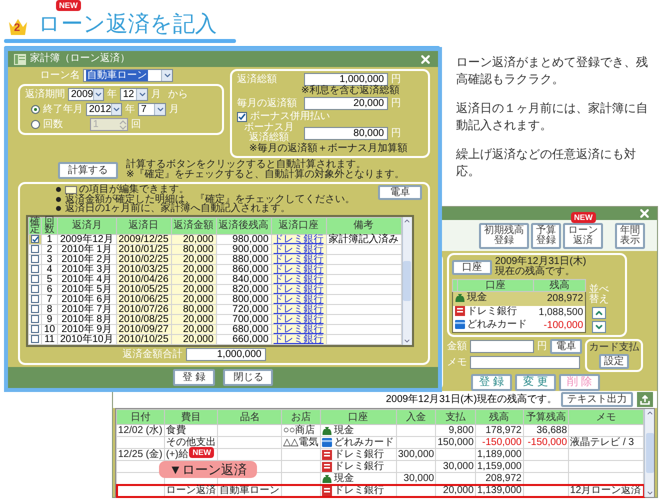 The image size is (660, 500). I want to click on toolbar-button: ローン 返済, so click(583, 236).